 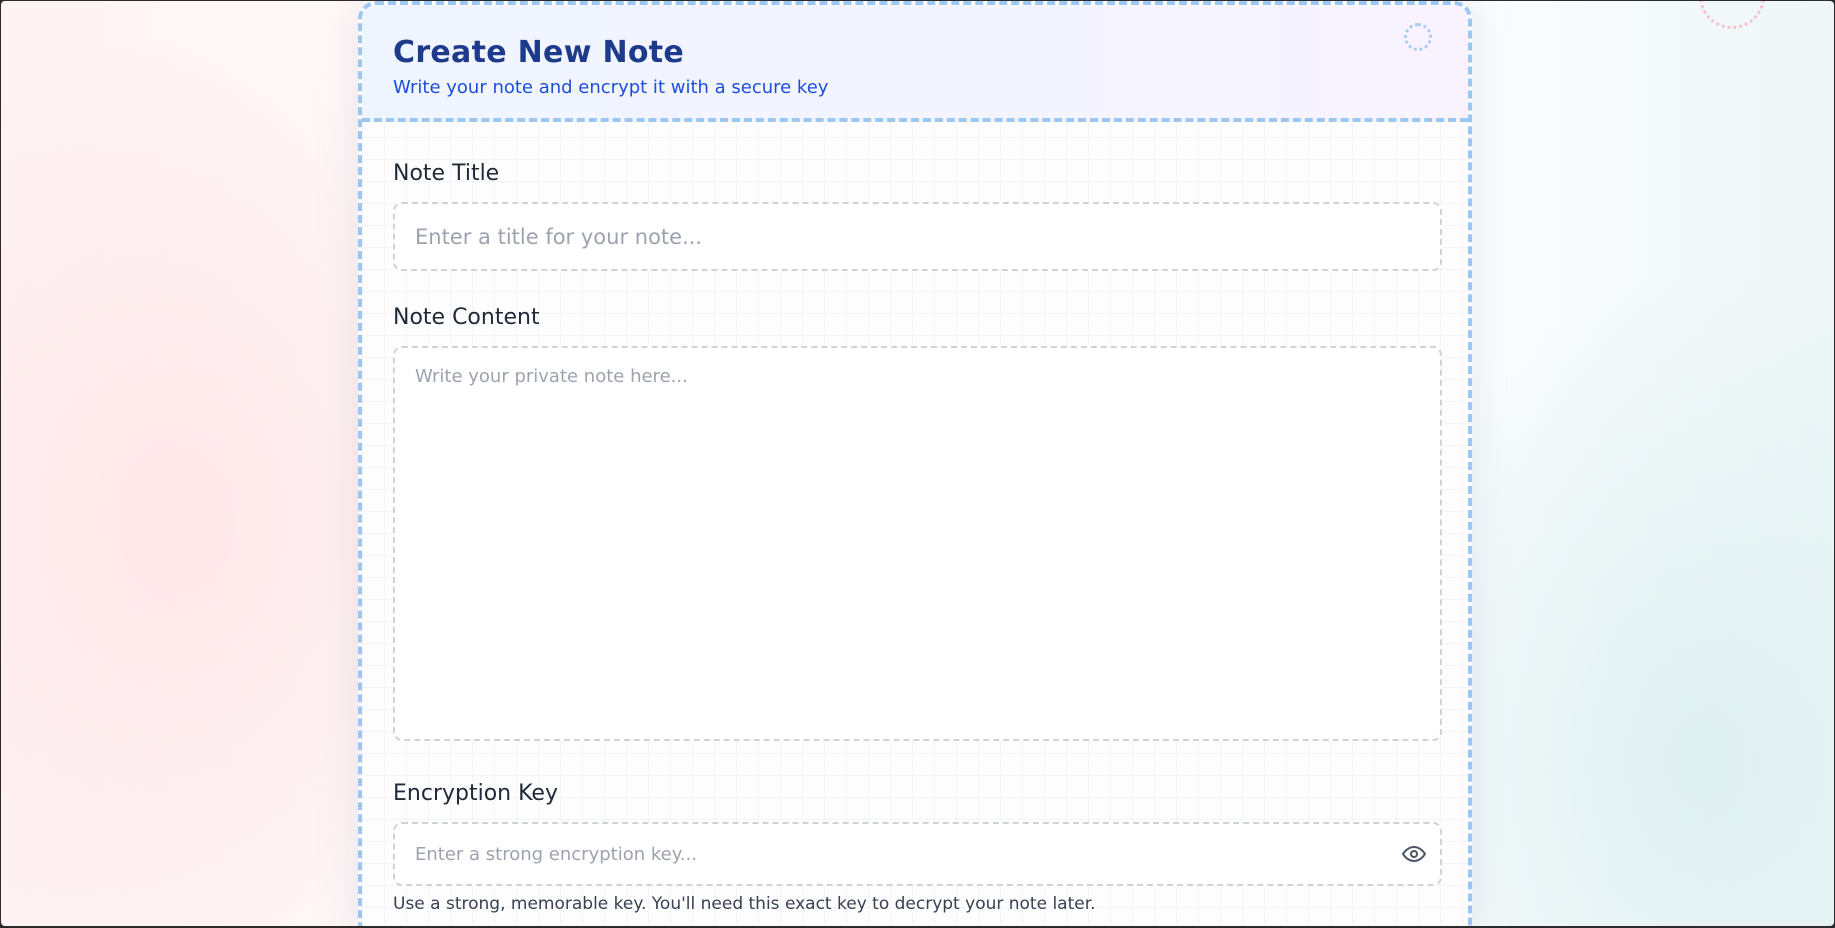 I want to click on note-content-label: Note Content, so click(x=466, y=317).